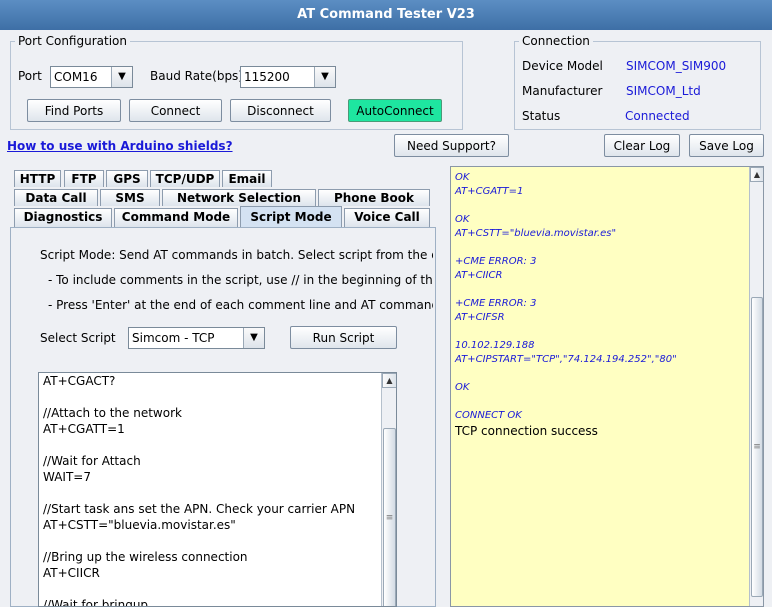 The image size is (772, 607). What do you see at coordinates (84, 429) in the screenshot?
I see `script-line: AT+CGATT=1` at bounding box center [84, 429].